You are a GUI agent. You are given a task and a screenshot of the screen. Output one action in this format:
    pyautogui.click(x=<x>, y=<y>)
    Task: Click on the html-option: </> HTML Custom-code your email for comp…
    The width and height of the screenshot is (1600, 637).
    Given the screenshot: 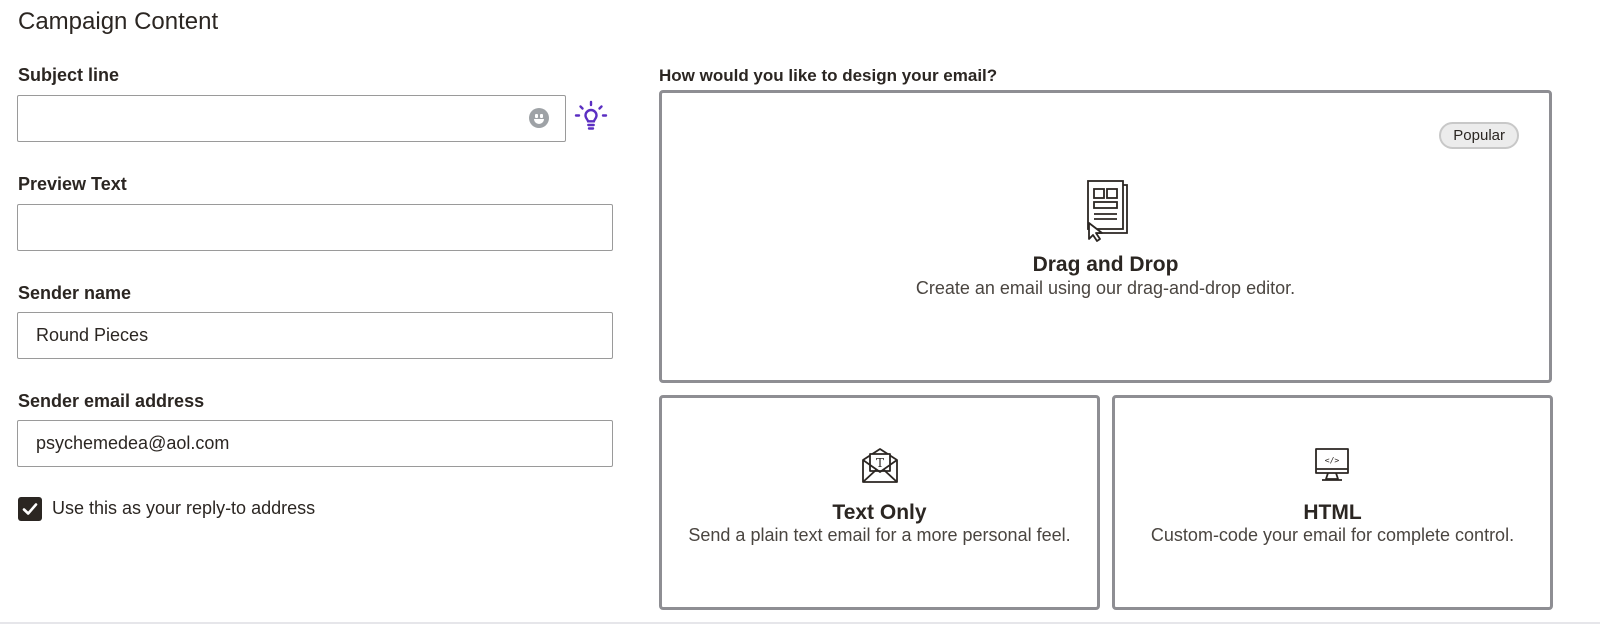 What is the action you would take?
    pyautogui.click(x=1332, y=502)
    